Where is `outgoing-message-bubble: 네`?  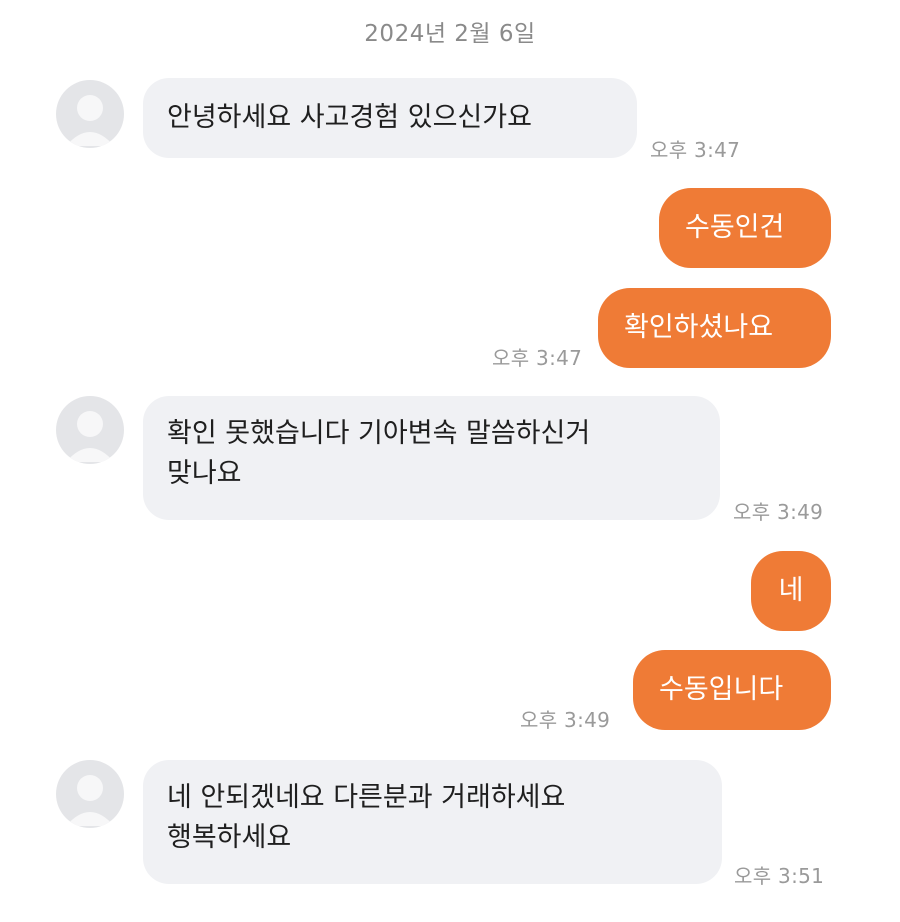 outgoing-message-bubble: 네 is located at coordinates (791, 591).